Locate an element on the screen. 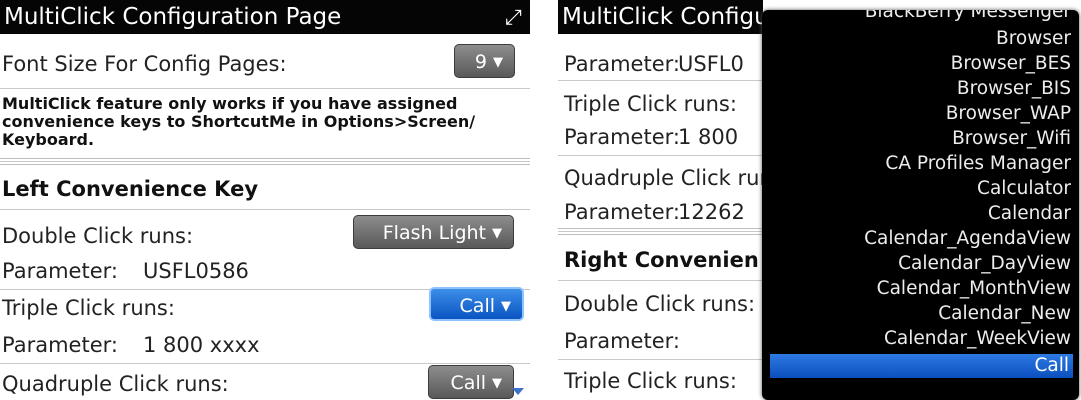 Image resolution: width=1081 pixels, height=400 pixels. parameter-value: 1 800 is located at coordinates (708, 137).